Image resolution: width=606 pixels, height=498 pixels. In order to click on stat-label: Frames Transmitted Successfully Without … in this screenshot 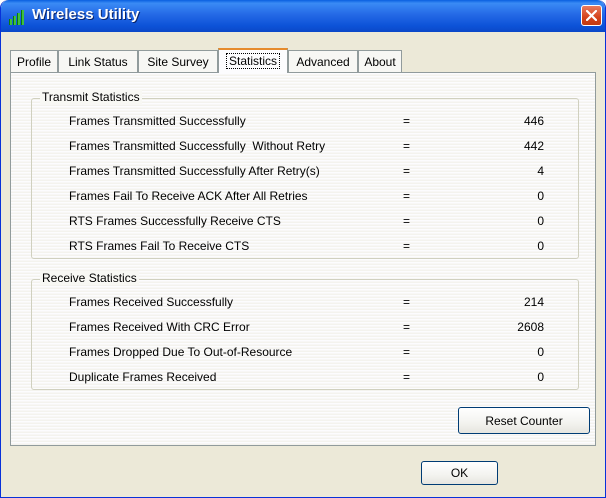, I will do `click(197, 146)`.